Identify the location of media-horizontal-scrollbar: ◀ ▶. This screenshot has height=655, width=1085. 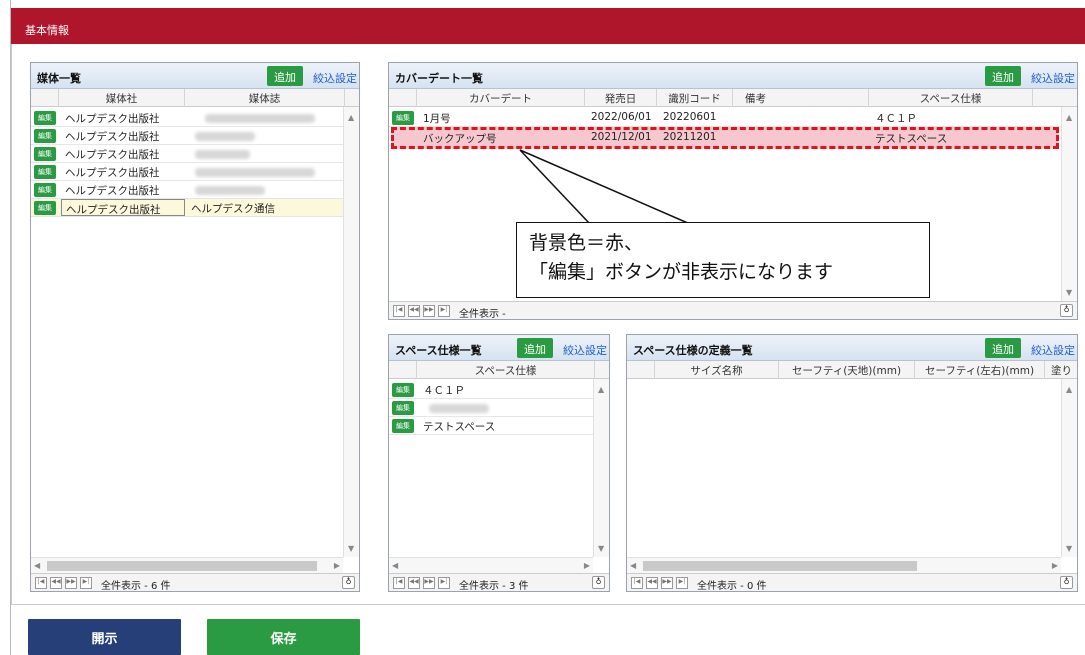
(187, 565).